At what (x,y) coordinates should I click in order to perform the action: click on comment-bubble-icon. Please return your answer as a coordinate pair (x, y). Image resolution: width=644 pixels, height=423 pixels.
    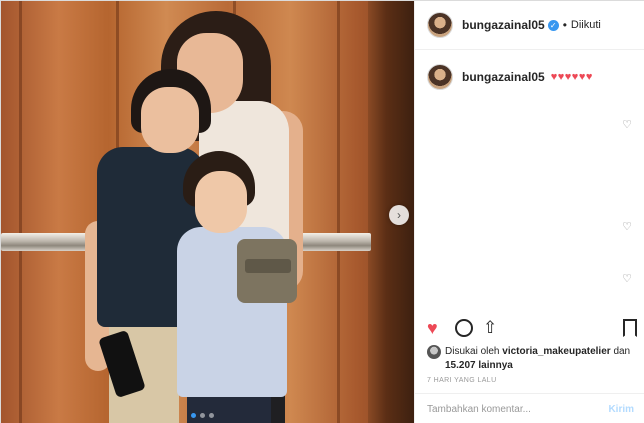
    Looking at the image, I should click on (464, 328).